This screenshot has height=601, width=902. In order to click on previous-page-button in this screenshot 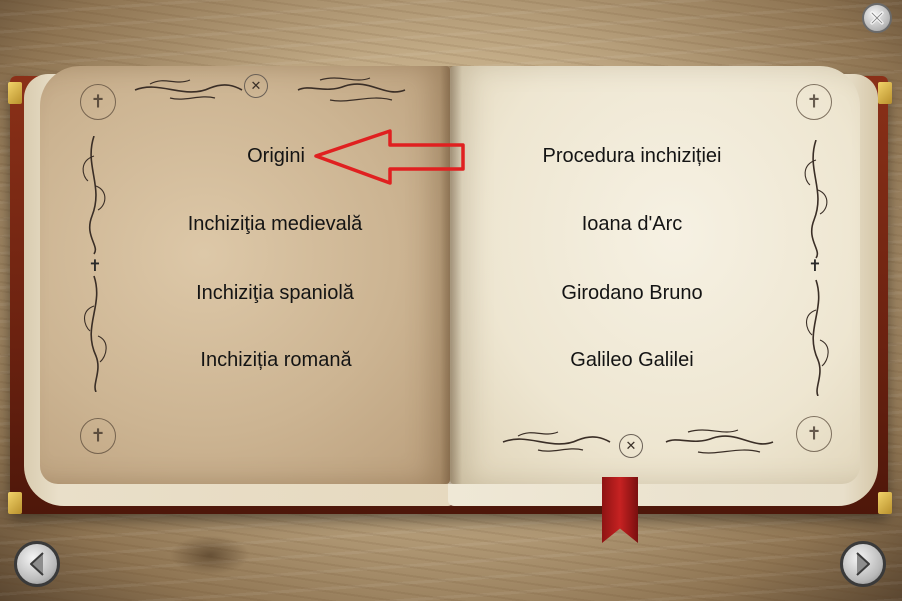, I will do `click(37, 564)`.